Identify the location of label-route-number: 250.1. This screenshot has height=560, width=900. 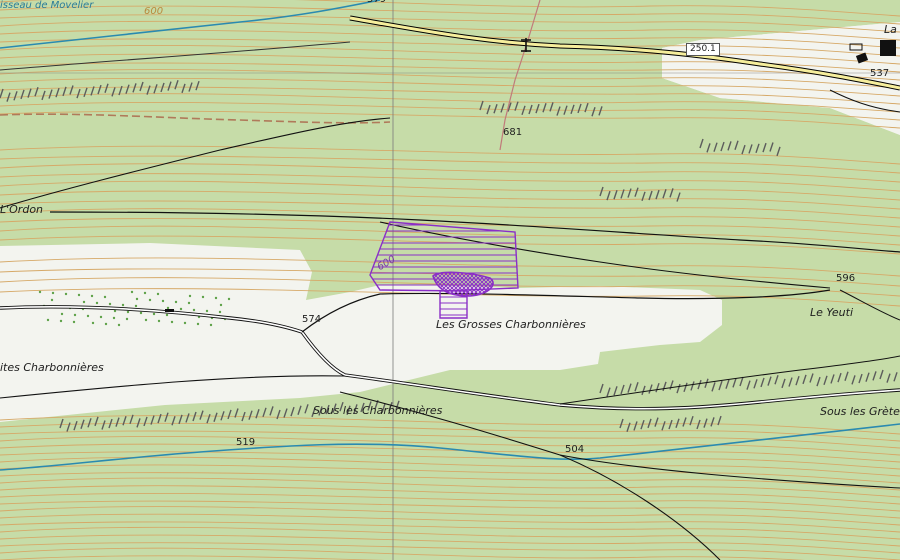
(703, 49).